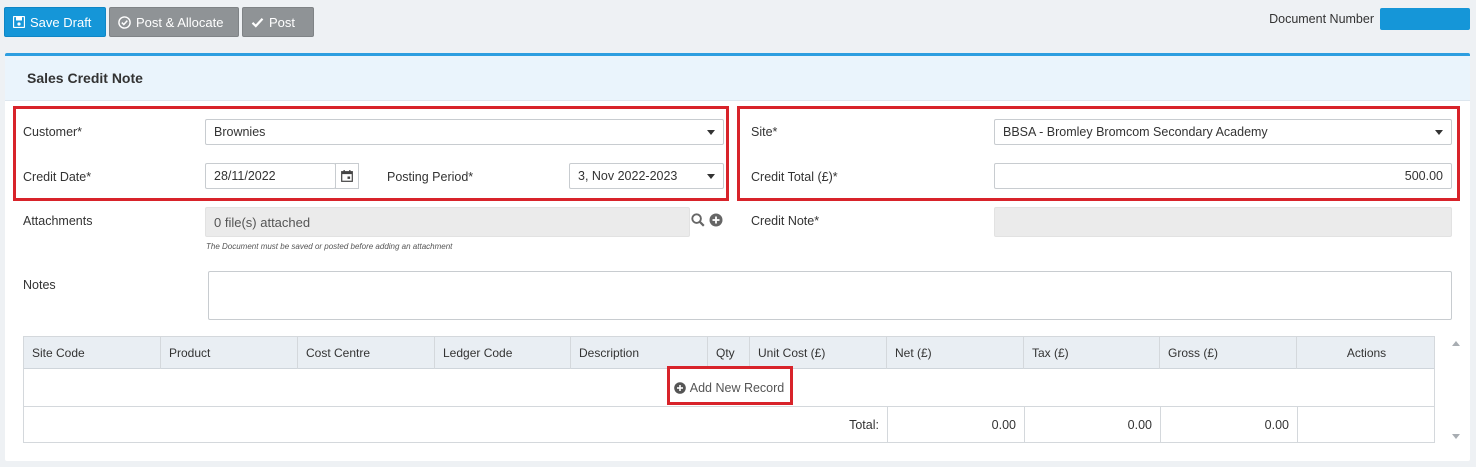  I want to click on add-attachment-icon, so click(716, 220).